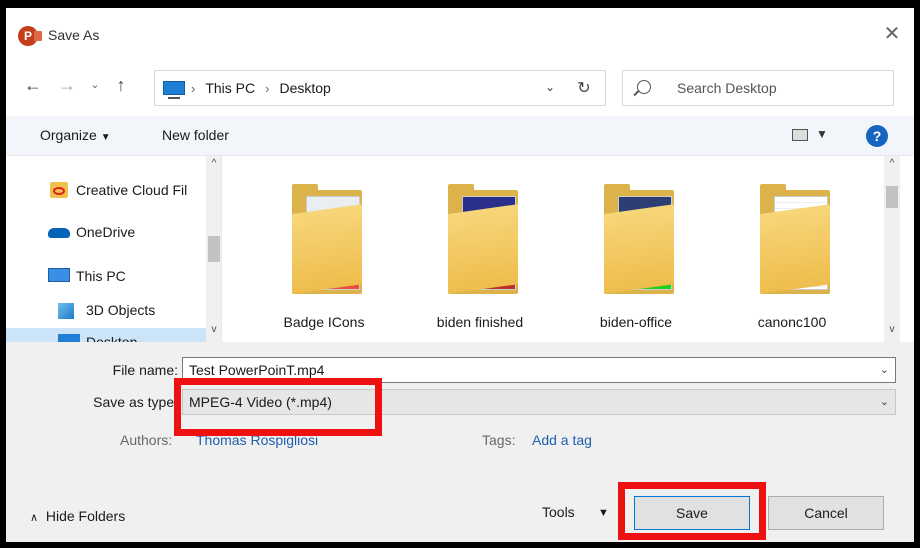 Image resolution: width=920 pixels, height=548 pixels. What do you see at coordinates (792, 322) in the screenshot?
I see `folder-name: canonc100` at bounding box center [792, 322].